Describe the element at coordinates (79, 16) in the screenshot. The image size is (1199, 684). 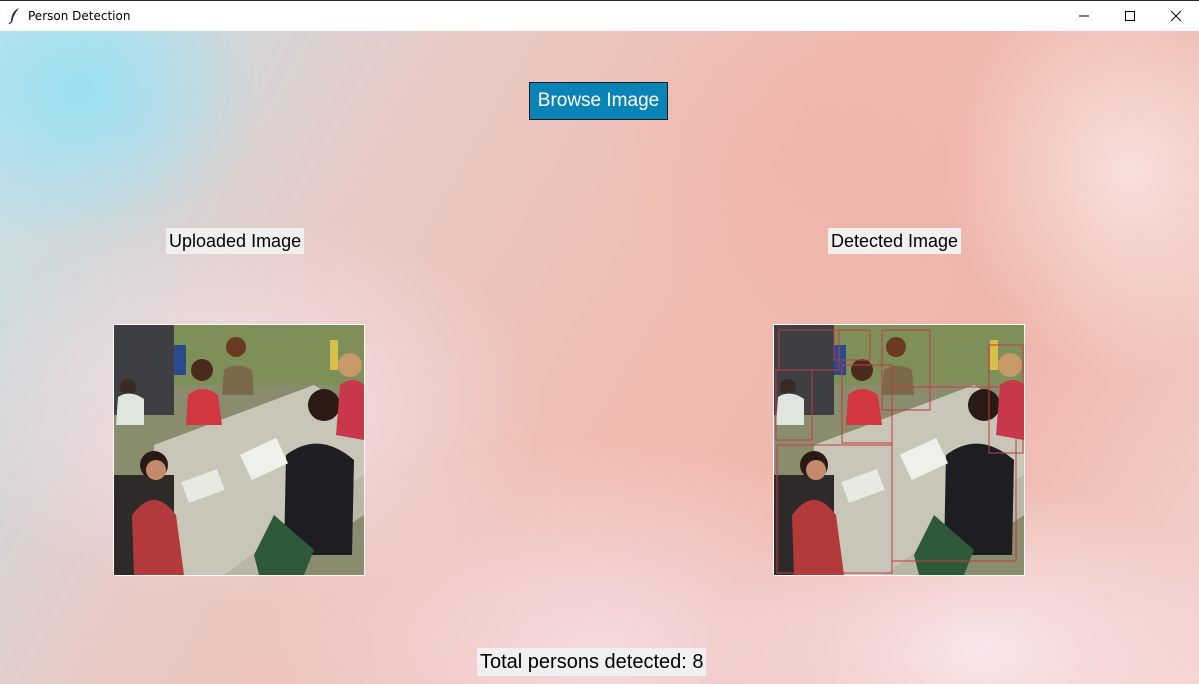
I see `window-title: Person Detection` at that location.